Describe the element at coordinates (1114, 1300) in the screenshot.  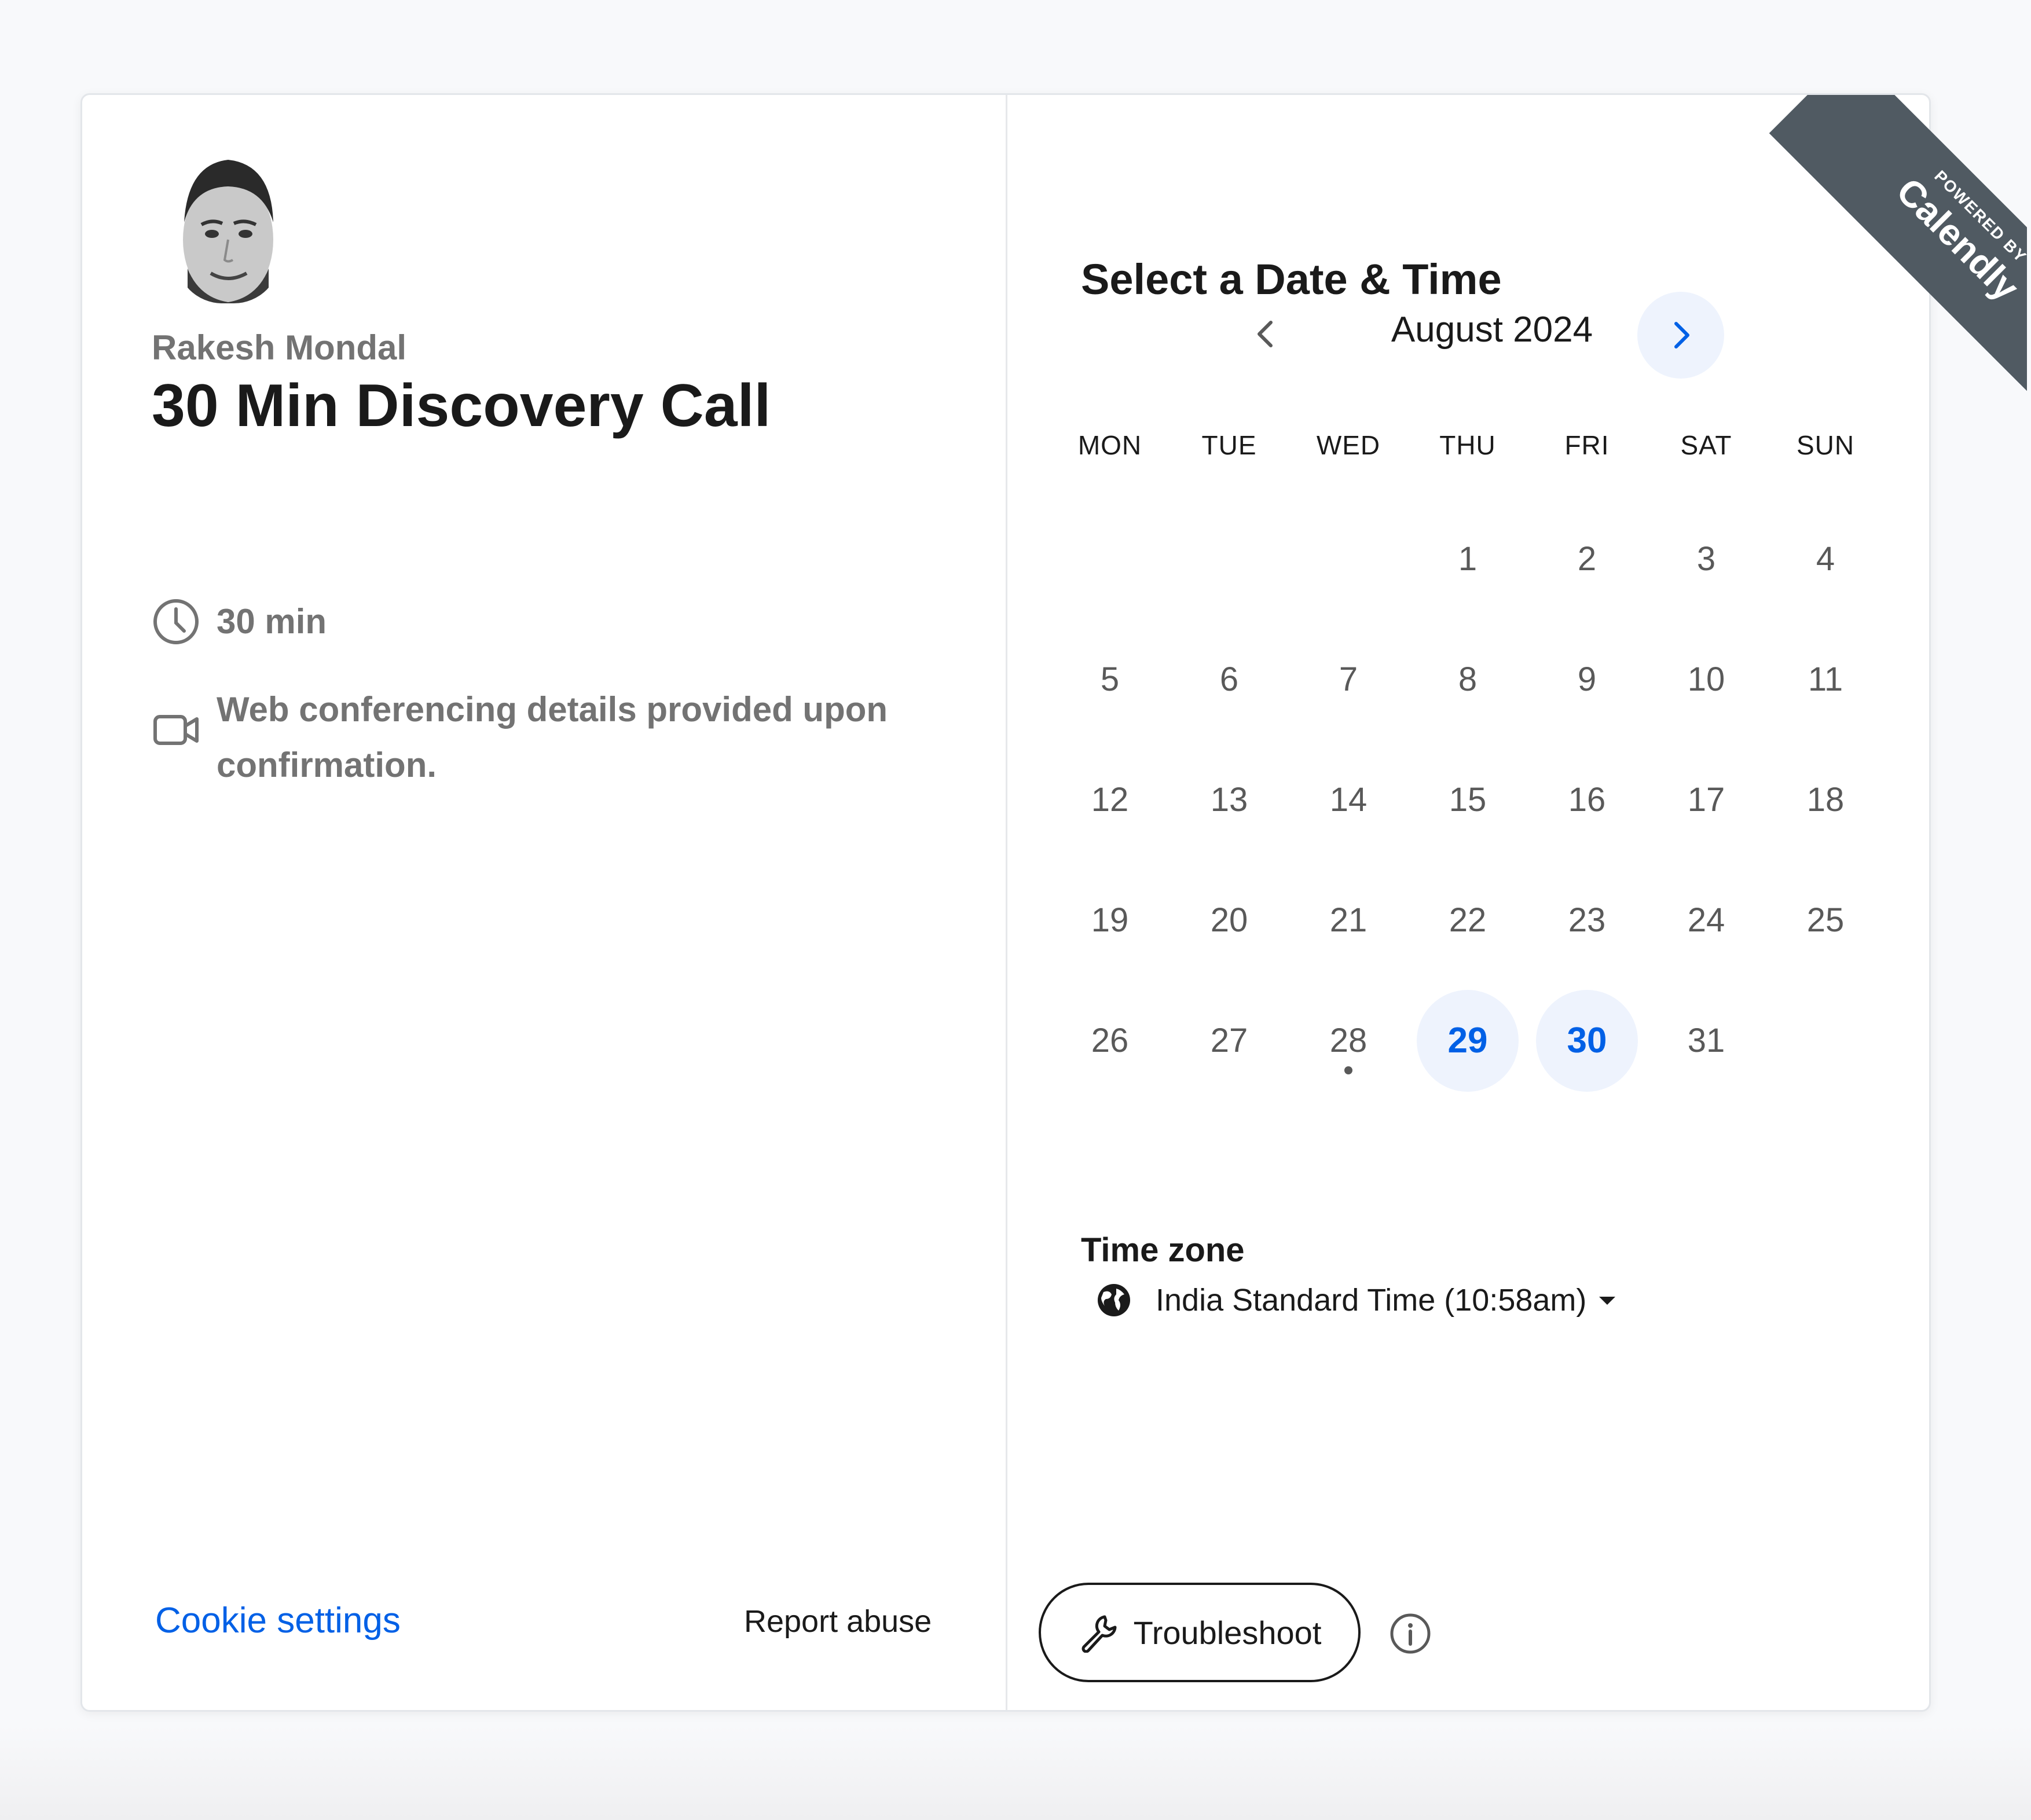
I see `globe-icon` at that location.